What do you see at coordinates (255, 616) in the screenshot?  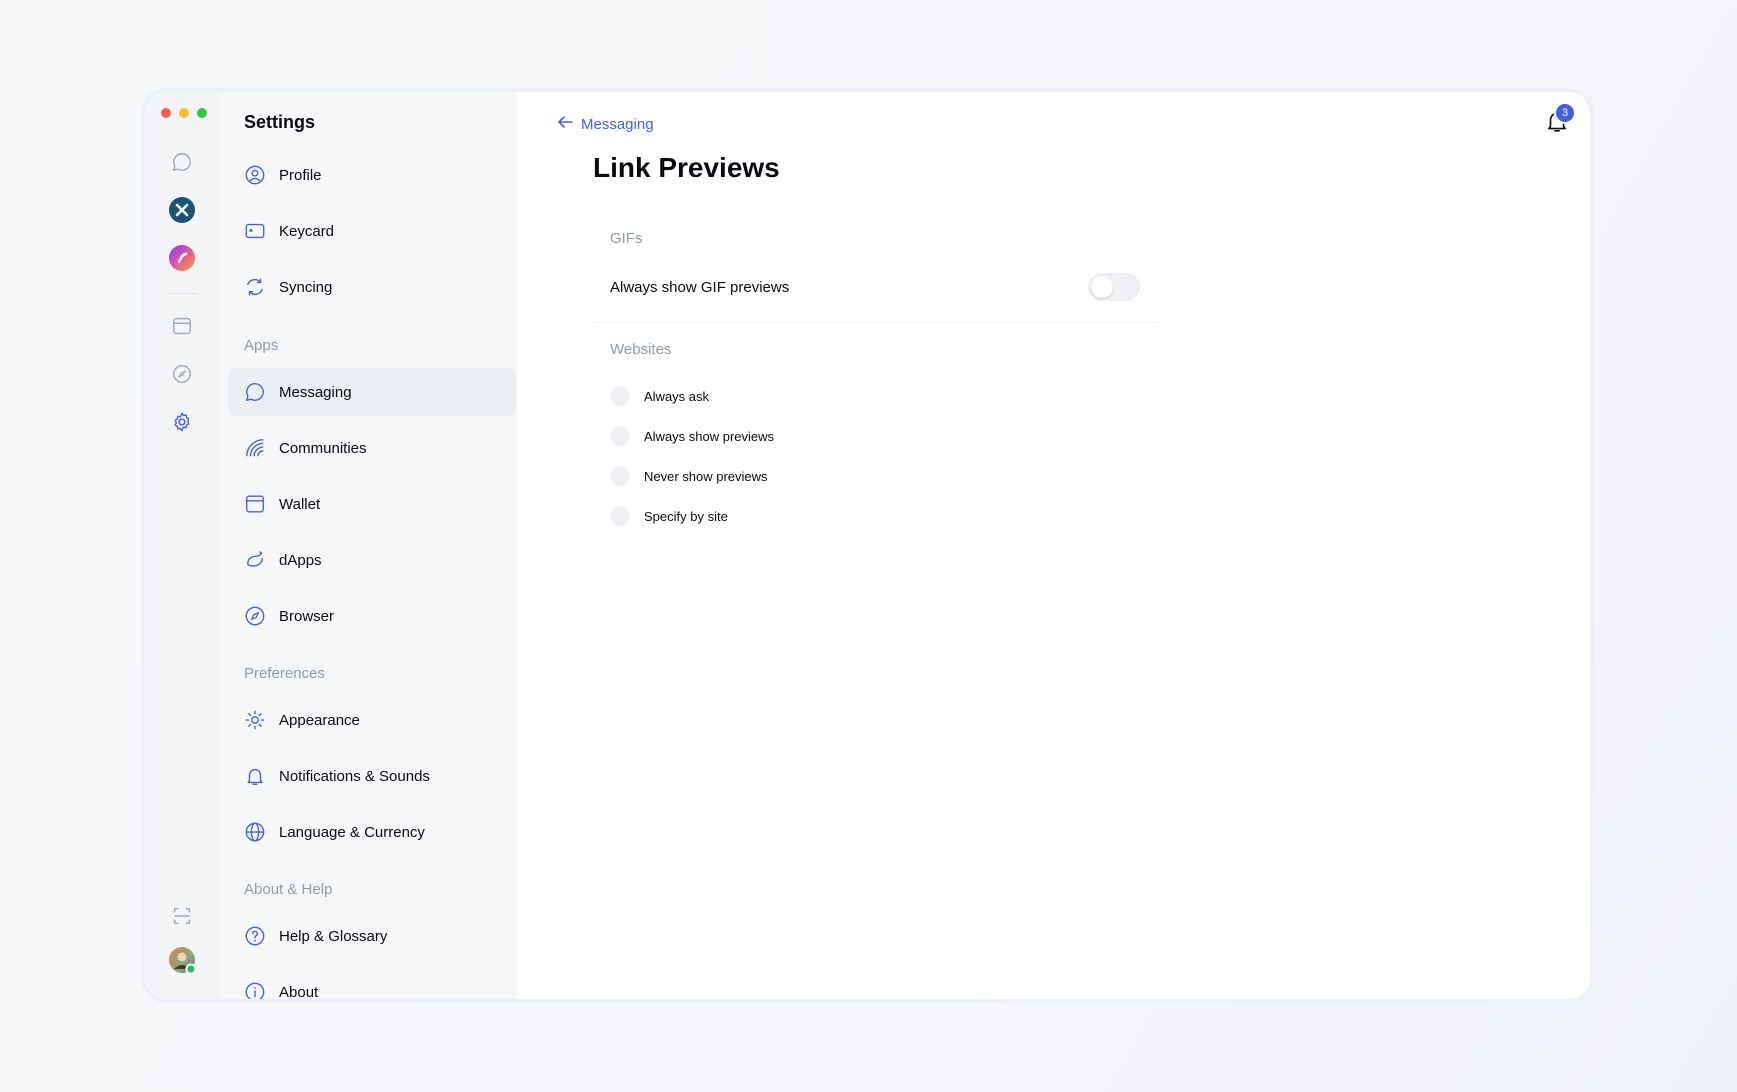 I see `browser-icon` at bounding box center [255, 616].